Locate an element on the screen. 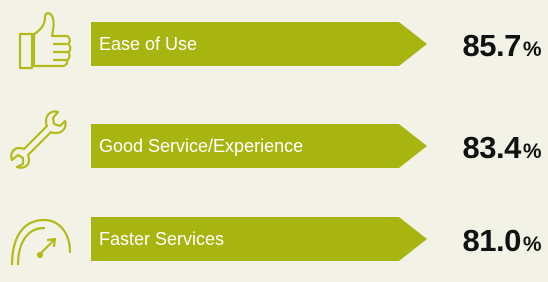  wrench-icon is located at coordinates (48, 141).